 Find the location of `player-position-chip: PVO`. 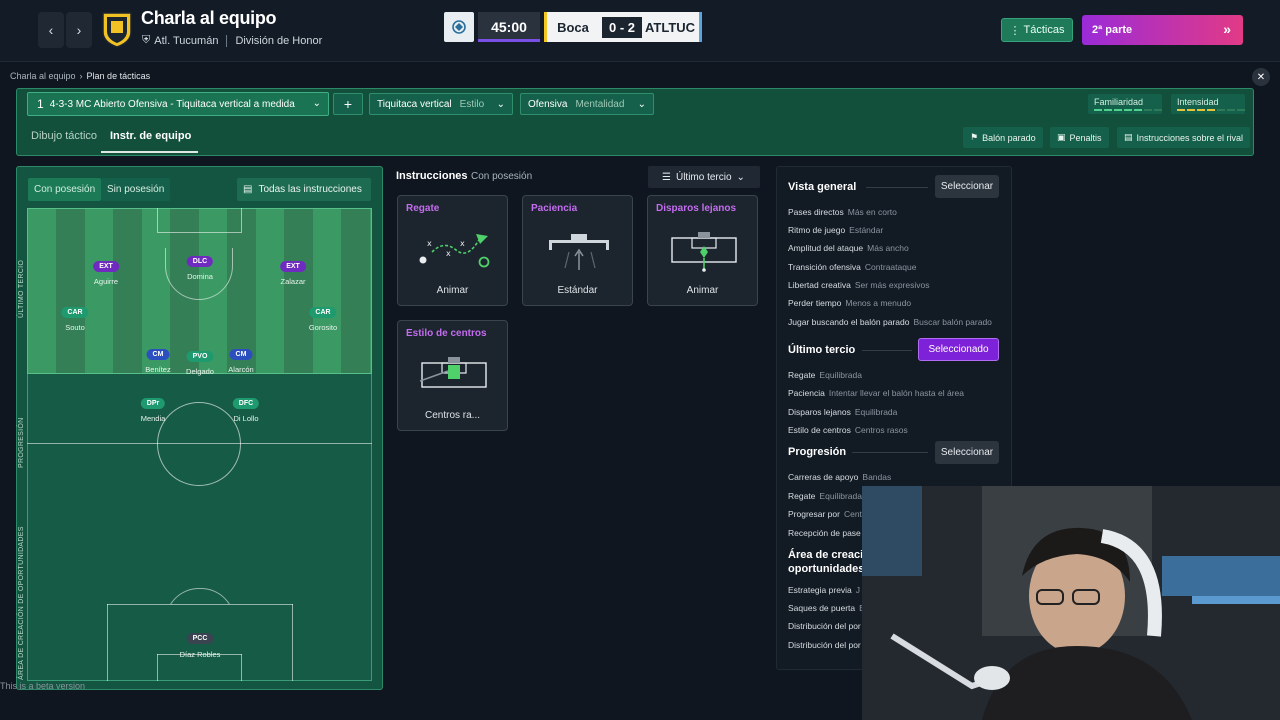

player-position-chip: PVO is located at coordinates (200, 356).